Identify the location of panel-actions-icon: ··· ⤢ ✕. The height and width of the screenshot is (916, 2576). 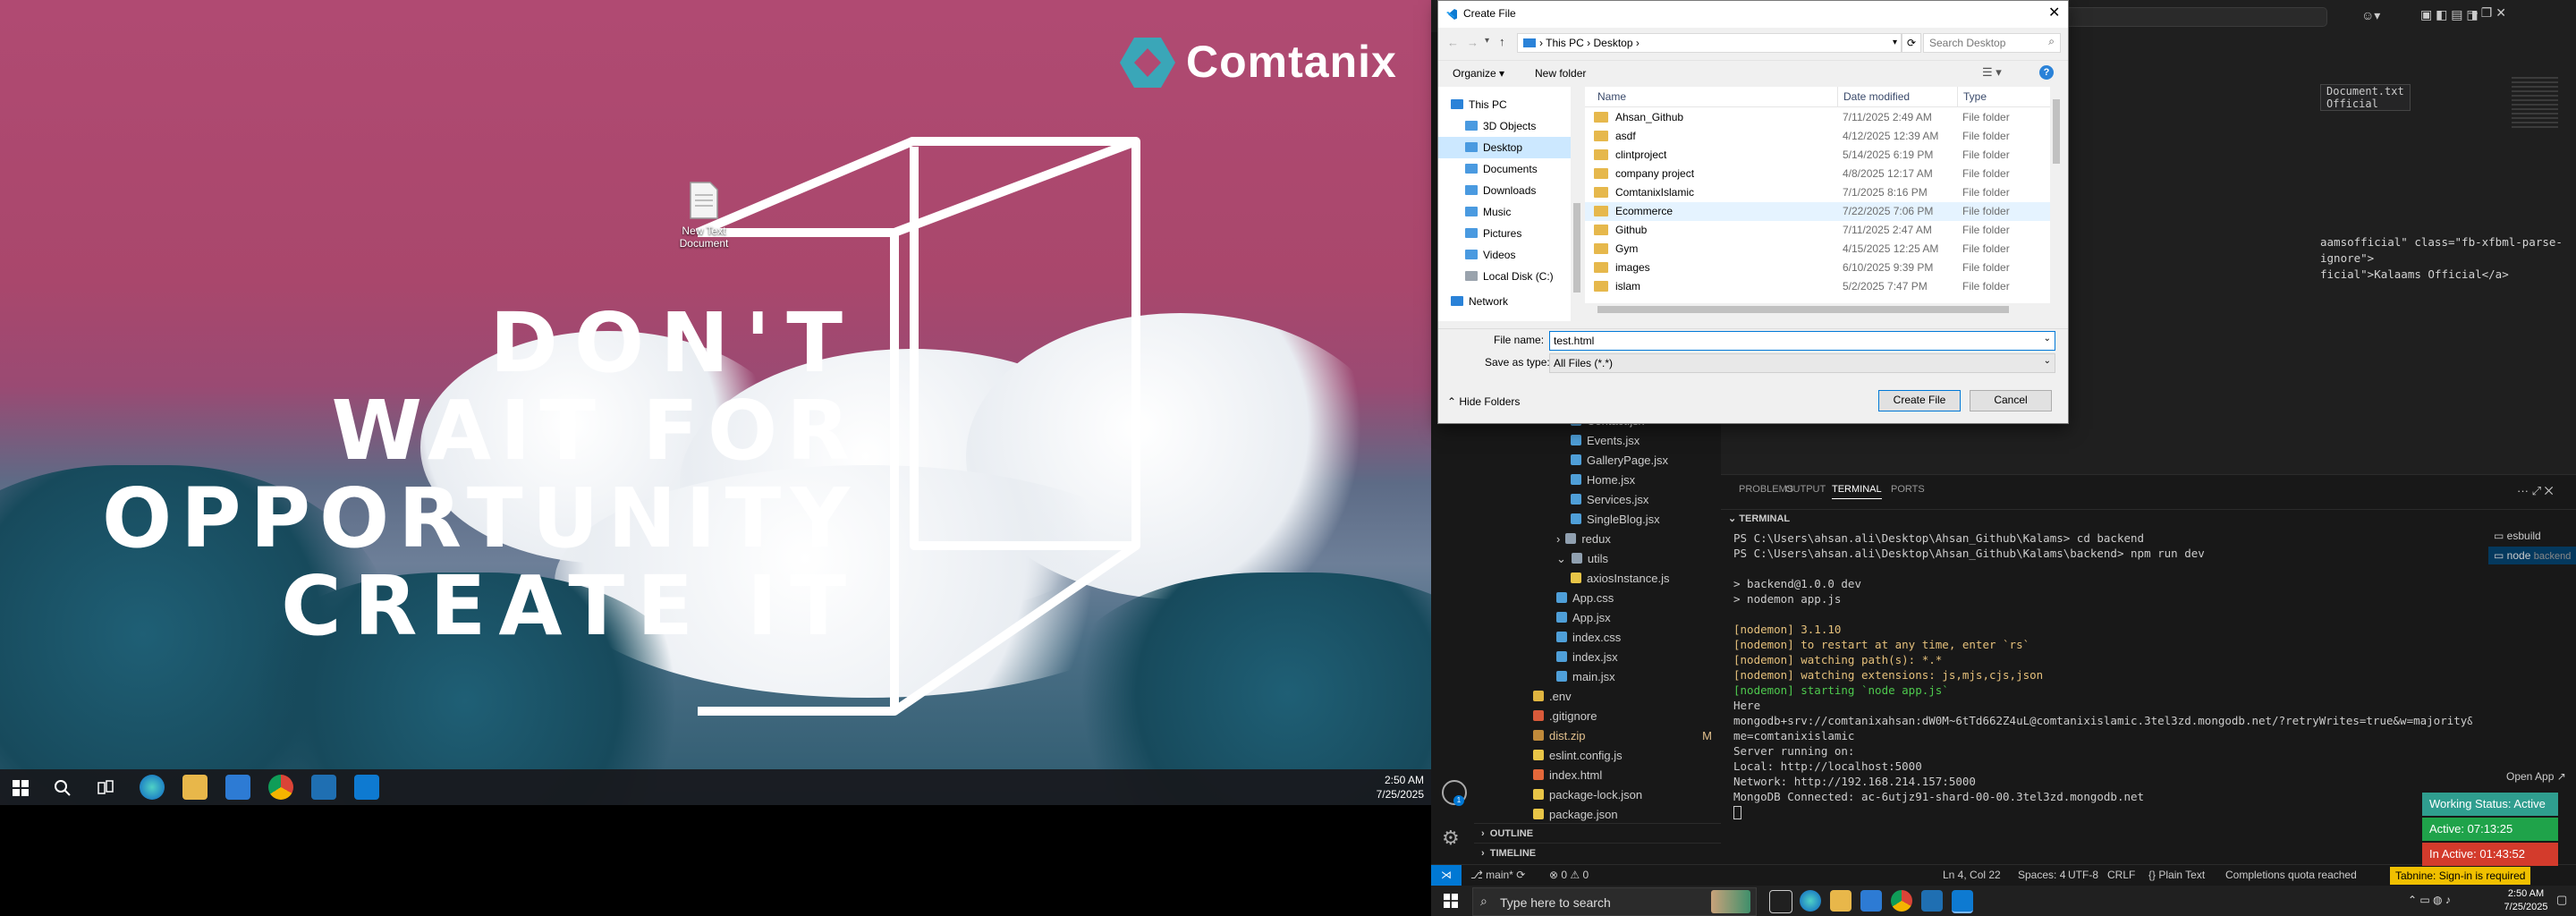
(2535, 491).